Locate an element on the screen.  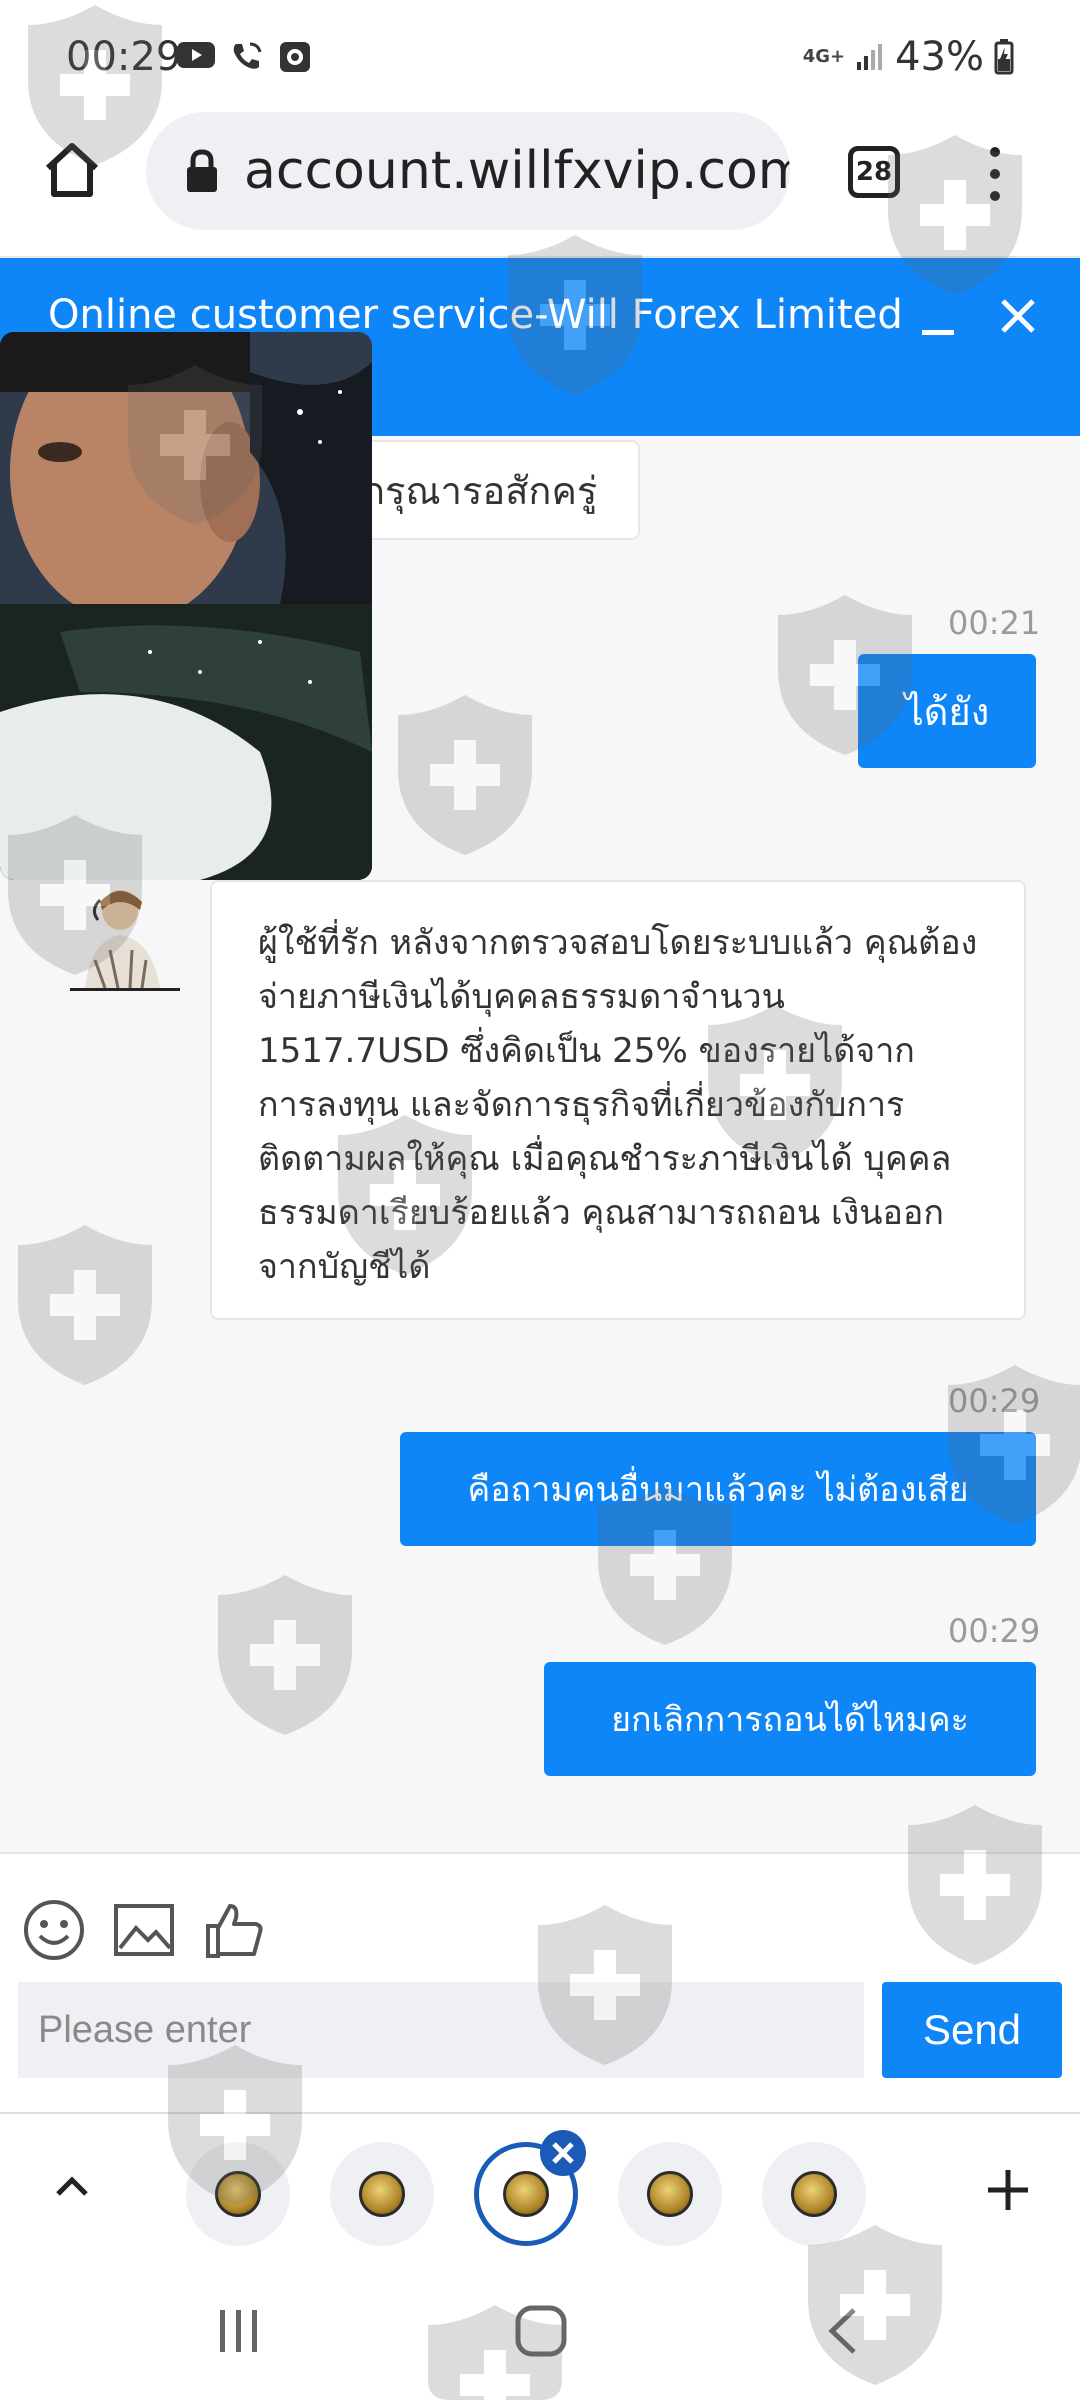
menu-dots-icon is located at coordinates (995, 174).